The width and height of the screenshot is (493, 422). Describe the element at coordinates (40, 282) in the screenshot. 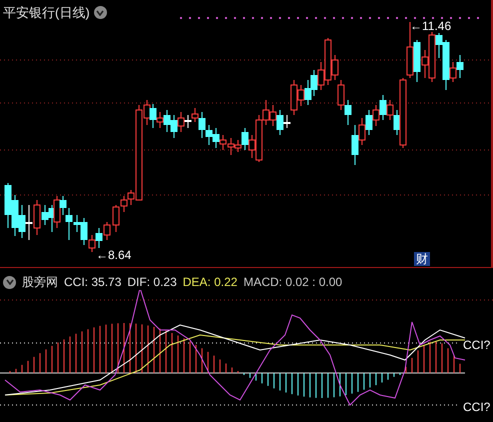

I see `indicator-name: 股旁网` at that location.